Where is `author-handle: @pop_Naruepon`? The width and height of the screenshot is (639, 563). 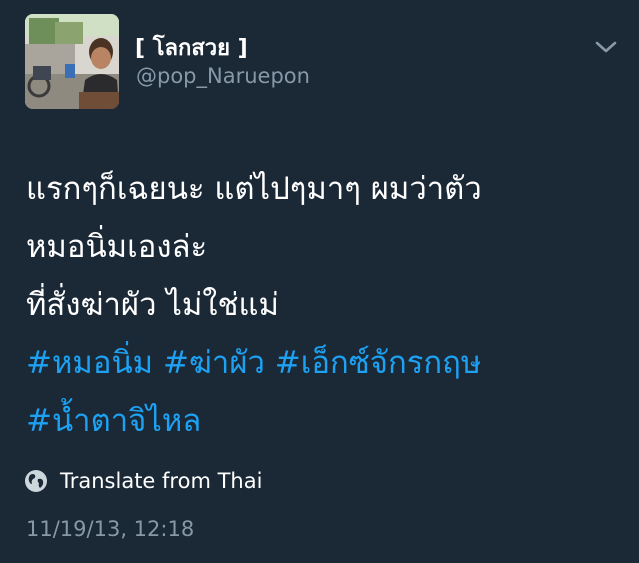
author-handle: @pop_Naruepon is located at coordinates (223, 76).